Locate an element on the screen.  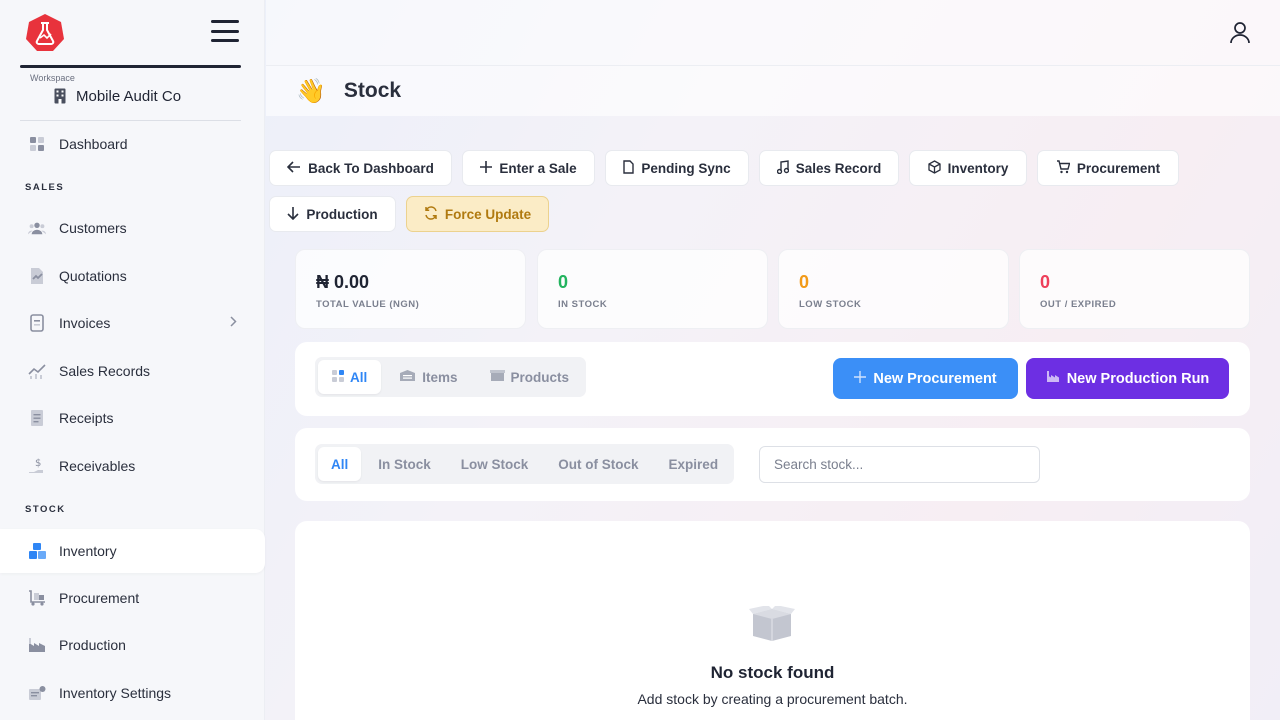
new-production-run-button: New Production Run is located at coordinates (1127, 378).